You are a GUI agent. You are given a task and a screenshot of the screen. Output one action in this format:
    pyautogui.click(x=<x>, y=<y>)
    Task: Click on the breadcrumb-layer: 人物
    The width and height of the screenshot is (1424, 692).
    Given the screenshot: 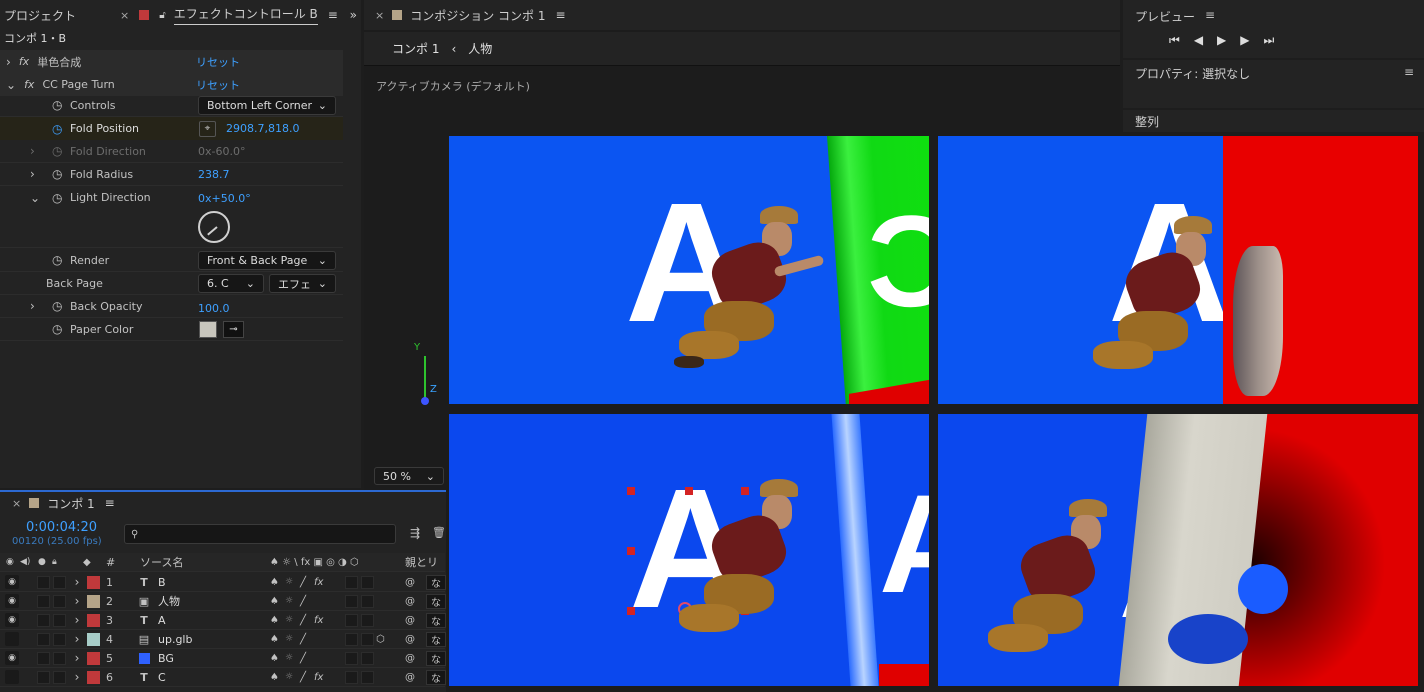 What is the action you would take?
    pyautogui.click(x=480, y=48)
    